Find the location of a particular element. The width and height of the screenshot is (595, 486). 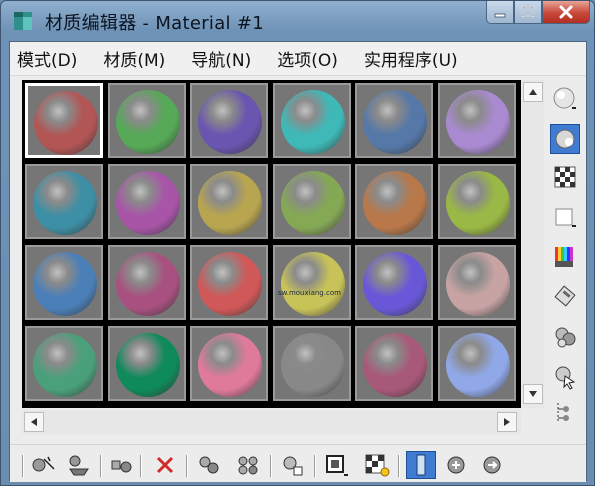

options-icon is located at coordinates (565, 337).